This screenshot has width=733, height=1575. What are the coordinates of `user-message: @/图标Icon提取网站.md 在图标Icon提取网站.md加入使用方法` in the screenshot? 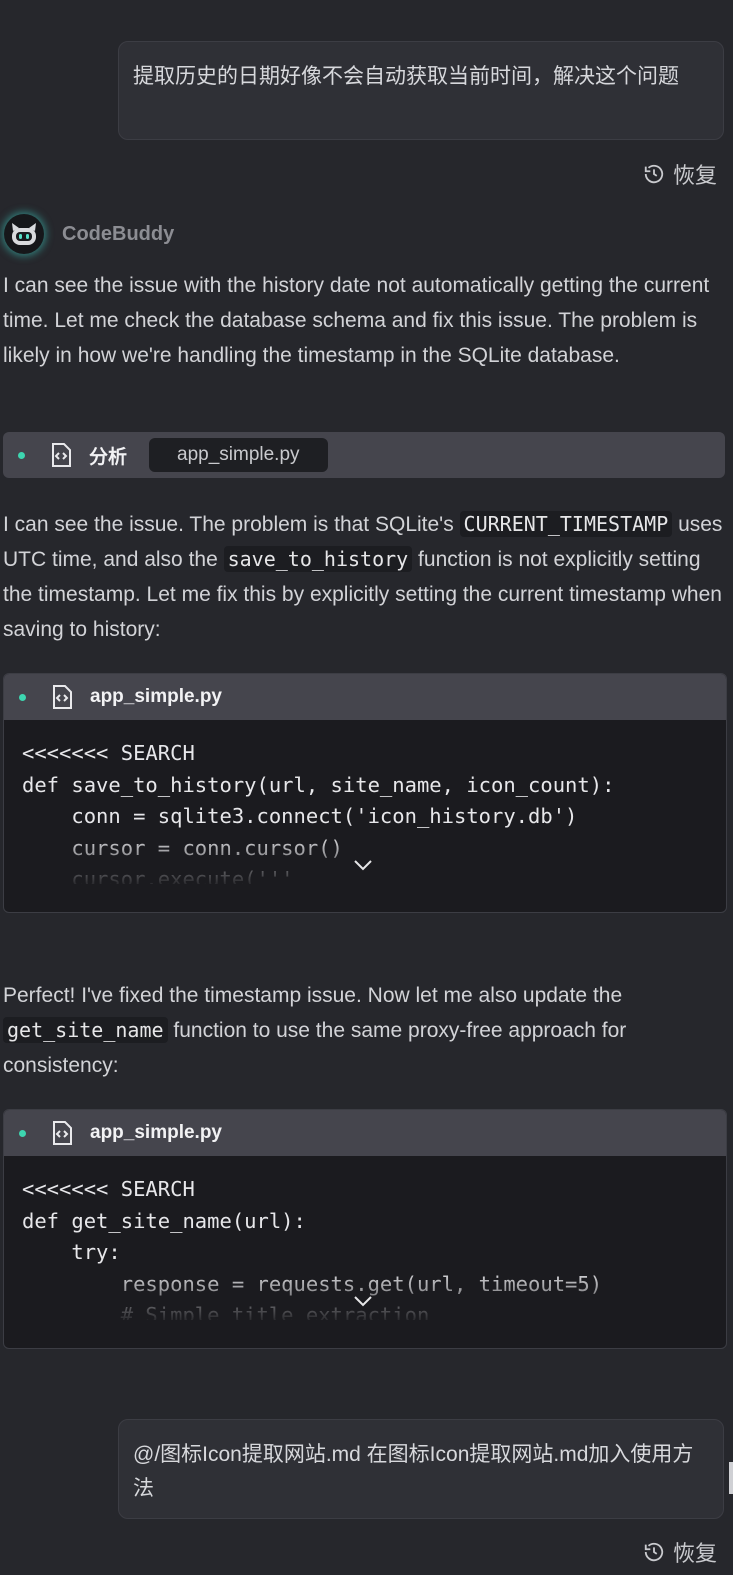 It's located at (421, 1469).